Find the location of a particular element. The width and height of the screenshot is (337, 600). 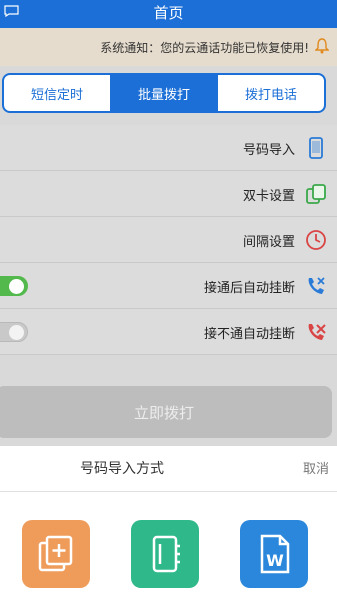

svg-text: W is located at coordinates (275, 560).